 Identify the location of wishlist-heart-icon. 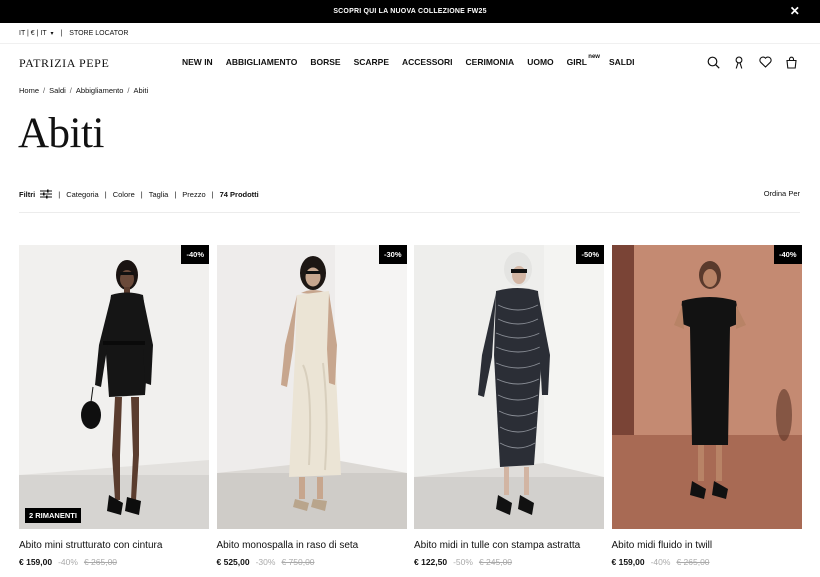
(765, 62).